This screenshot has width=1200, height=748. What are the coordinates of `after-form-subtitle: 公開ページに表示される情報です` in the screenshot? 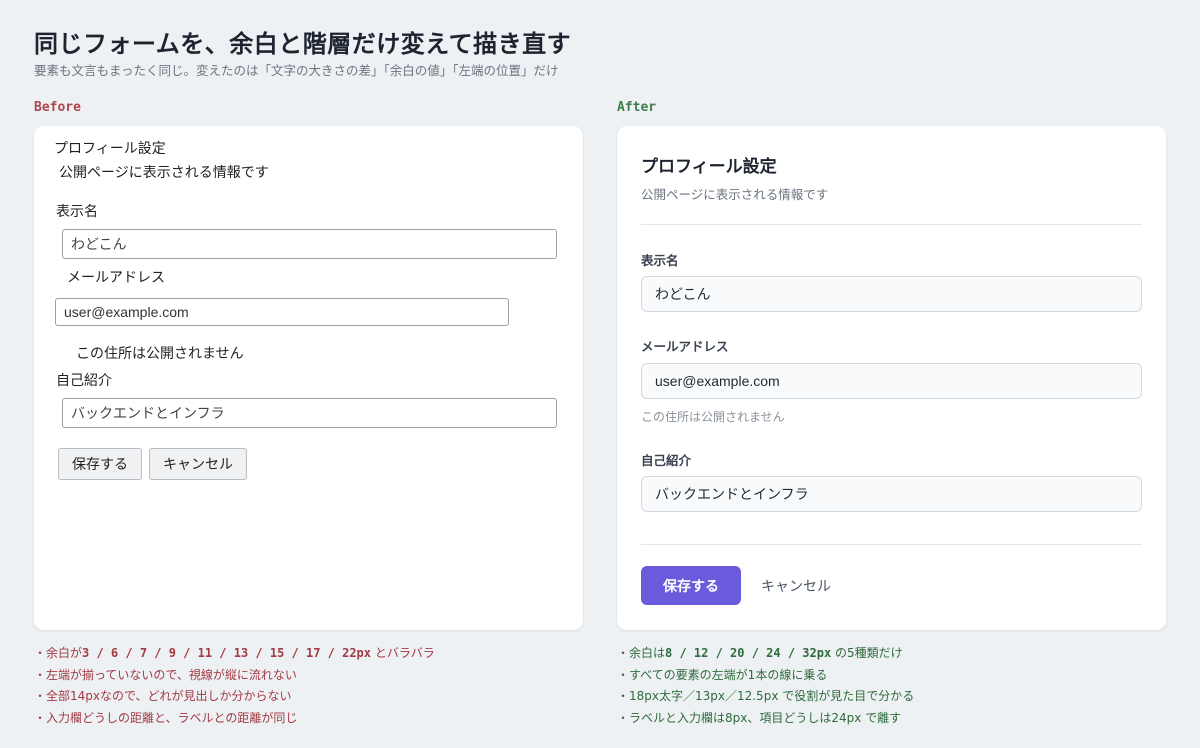 It's located at (735, 194).